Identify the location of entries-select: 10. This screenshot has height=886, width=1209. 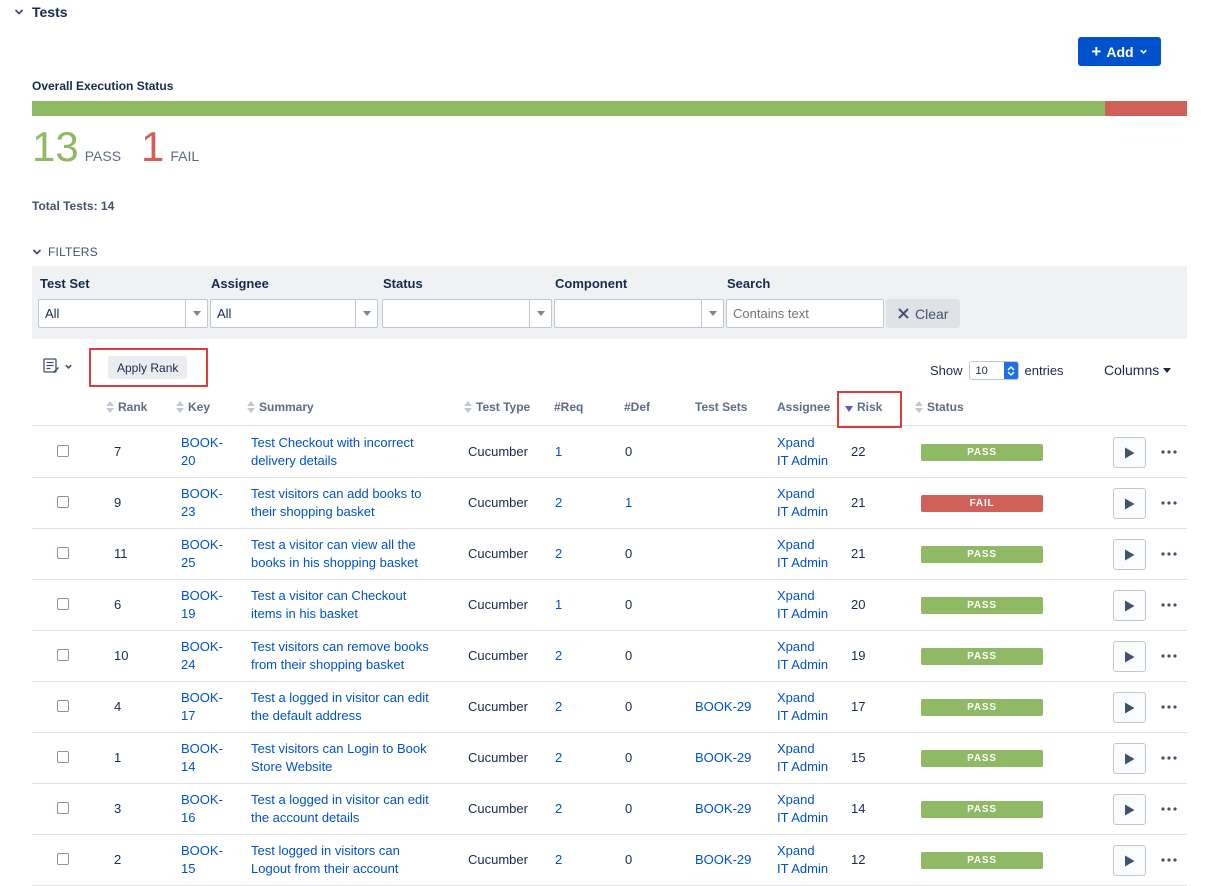
(993, 370).